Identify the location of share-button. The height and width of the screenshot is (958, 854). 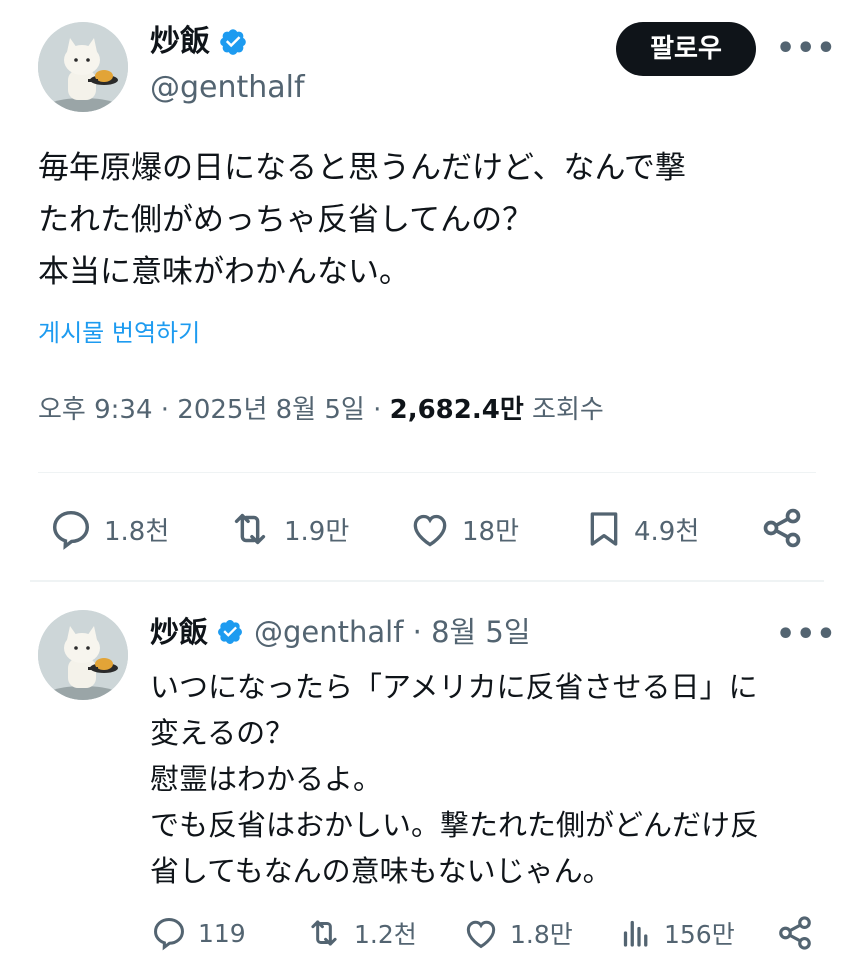
(782, 528).